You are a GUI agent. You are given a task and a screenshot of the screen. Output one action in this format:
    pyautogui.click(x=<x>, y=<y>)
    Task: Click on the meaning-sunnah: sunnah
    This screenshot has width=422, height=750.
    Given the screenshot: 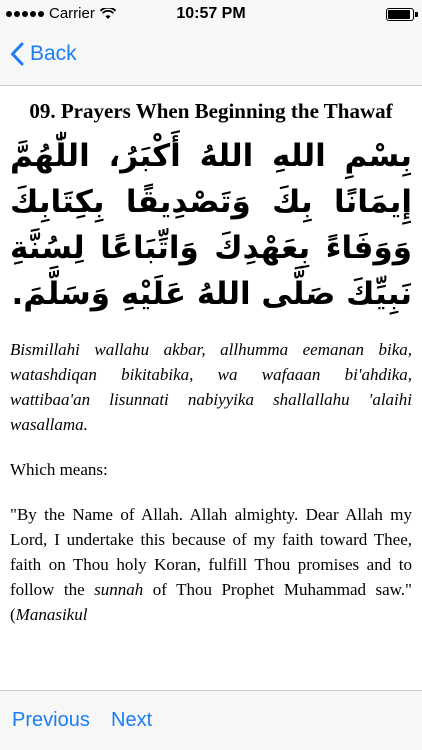 What is the action you would take?
    pyautogui.click(x=119, y=589)
    